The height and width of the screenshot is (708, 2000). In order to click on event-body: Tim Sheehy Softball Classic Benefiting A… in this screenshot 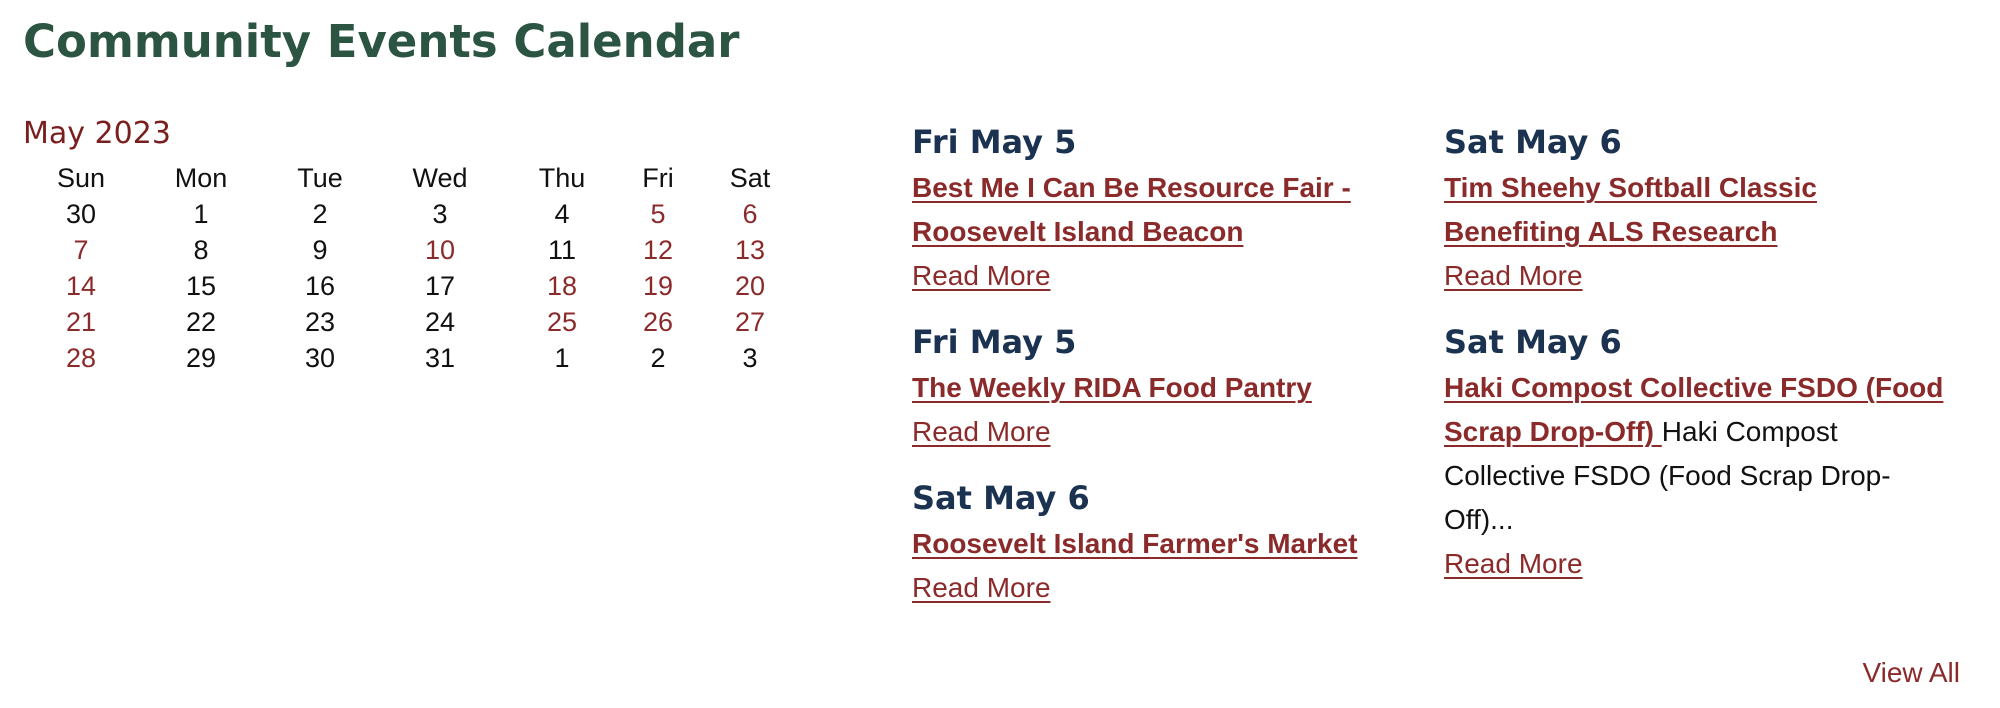, I will do `click(1694, 210)`.